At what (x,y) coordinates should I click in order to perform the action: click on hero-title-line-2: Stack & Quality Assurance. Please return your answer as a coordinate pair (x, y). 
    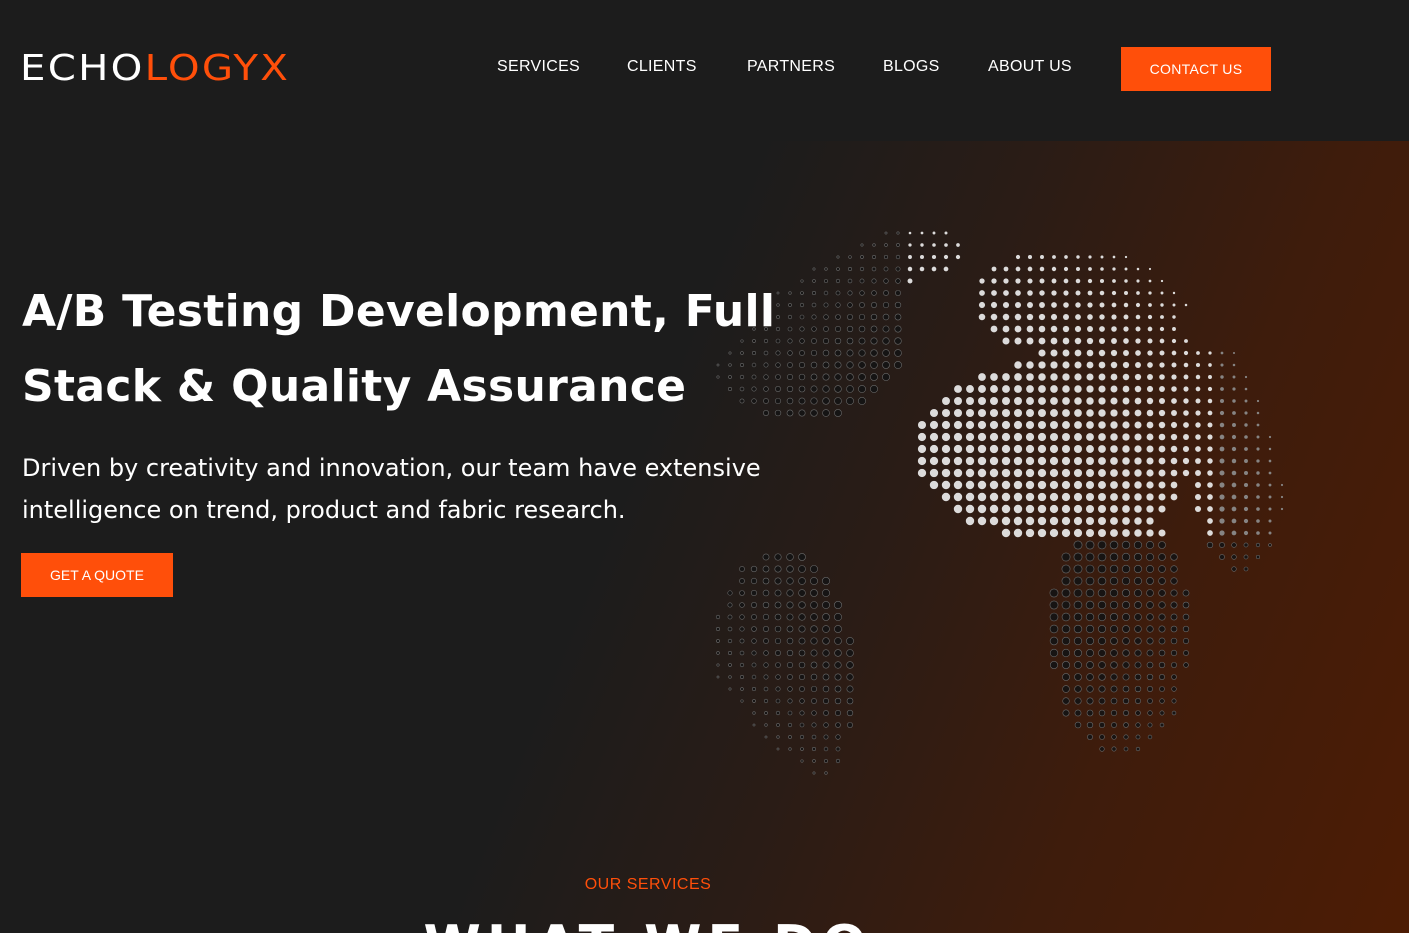
    Looking at the image, I should click on (354, 386).